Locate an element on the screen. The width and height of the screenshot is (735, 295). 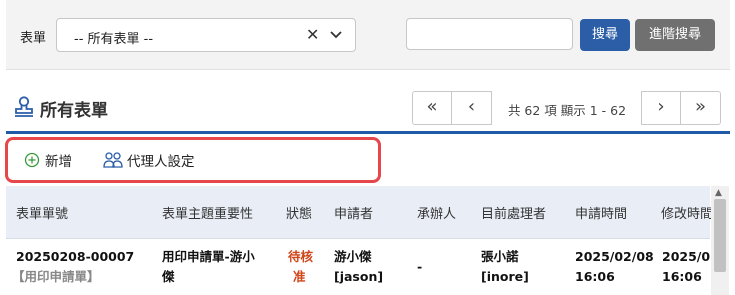
col-header-modify-time: 修改時間 is located at coordinates (687, 212).